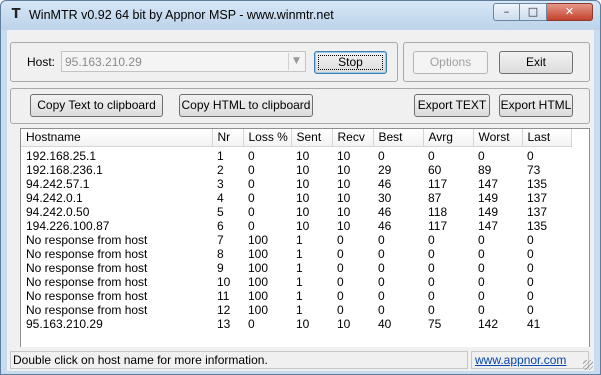 Image resolution: width=601 pixels, height=375 pixels. What do you see at coordinates (296, 212) in the screenshot?
I see `table-row: 94.242.0.50 5 0 10 10 46 118 149 137` at bounding box center [296, 212].